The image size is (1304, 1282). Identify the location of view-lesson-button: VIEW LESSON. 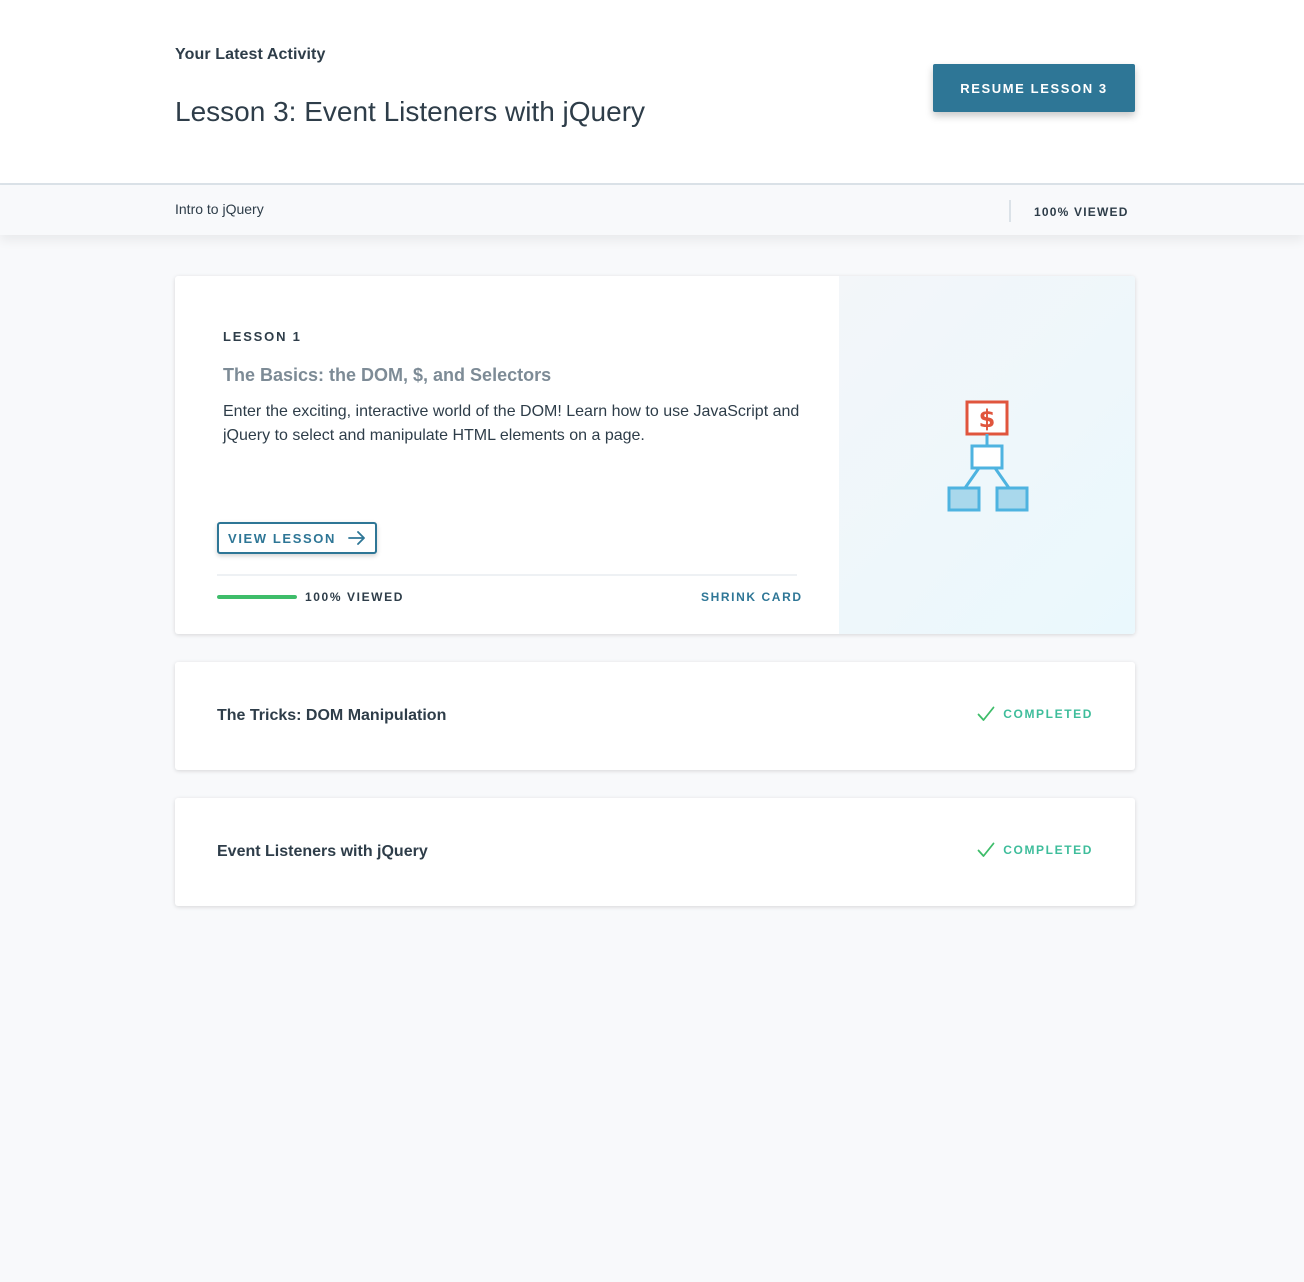
(297, 538).